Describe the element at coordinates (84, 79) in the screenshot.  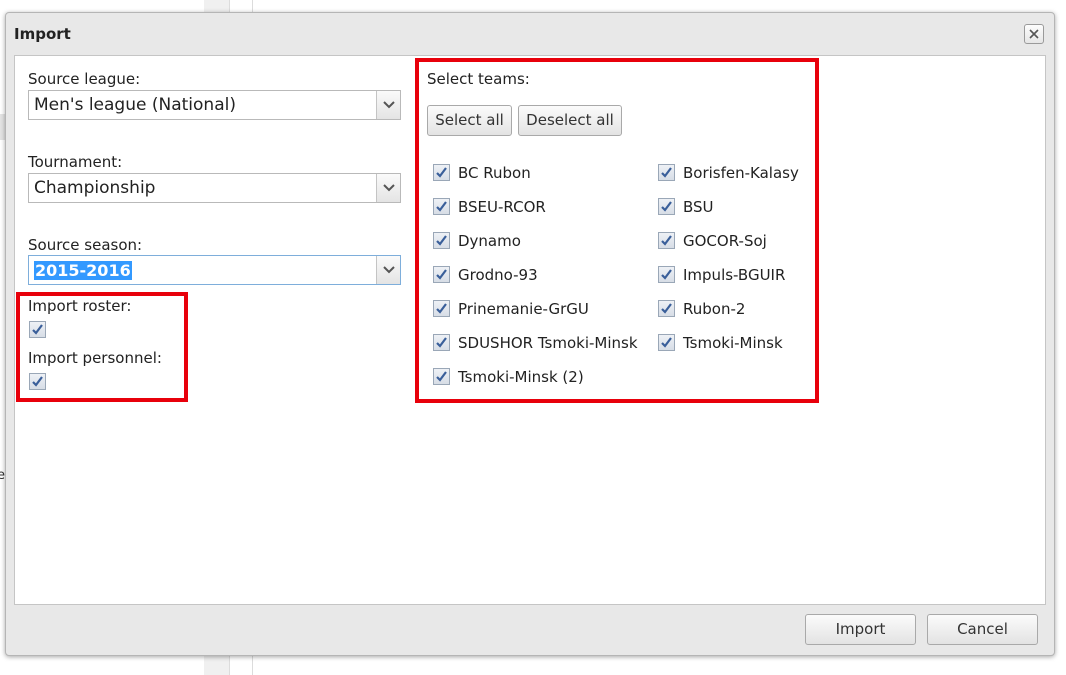
I see `source-league-label: Source league:` at that location.